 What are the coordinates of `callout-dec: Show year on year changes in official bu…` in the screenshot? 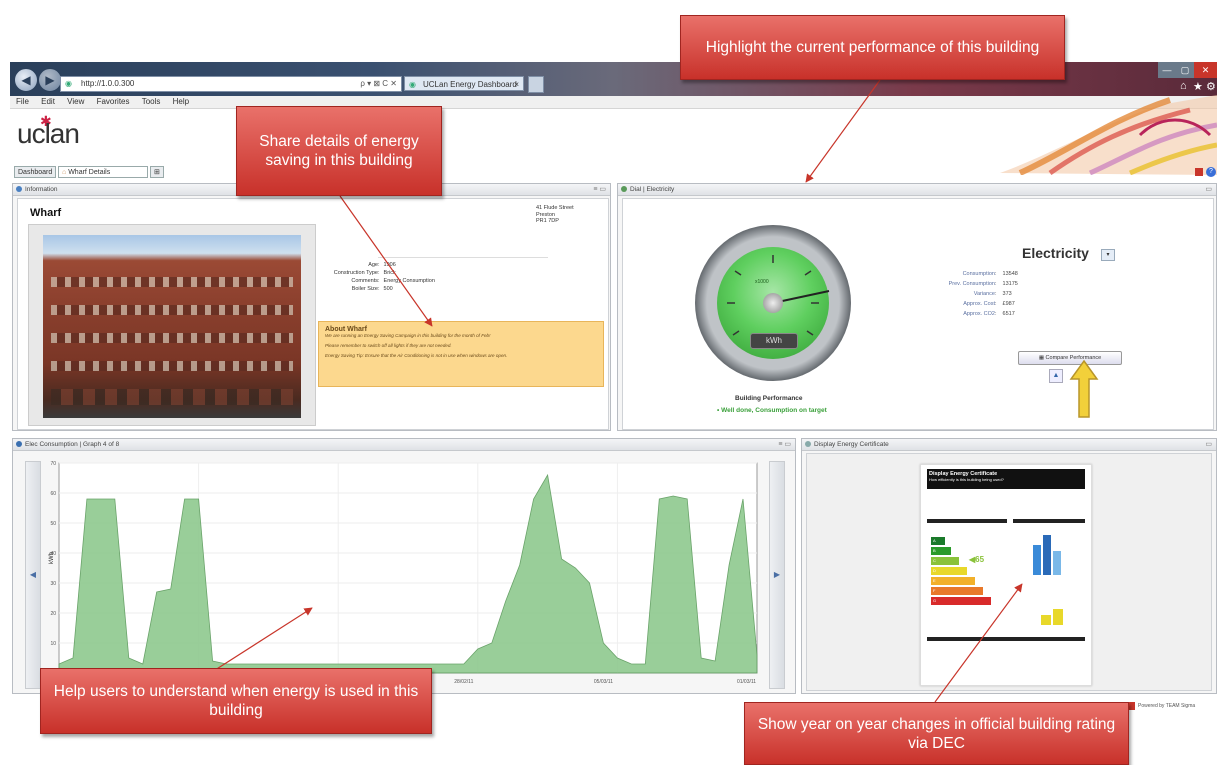 It's located at (936, 733).